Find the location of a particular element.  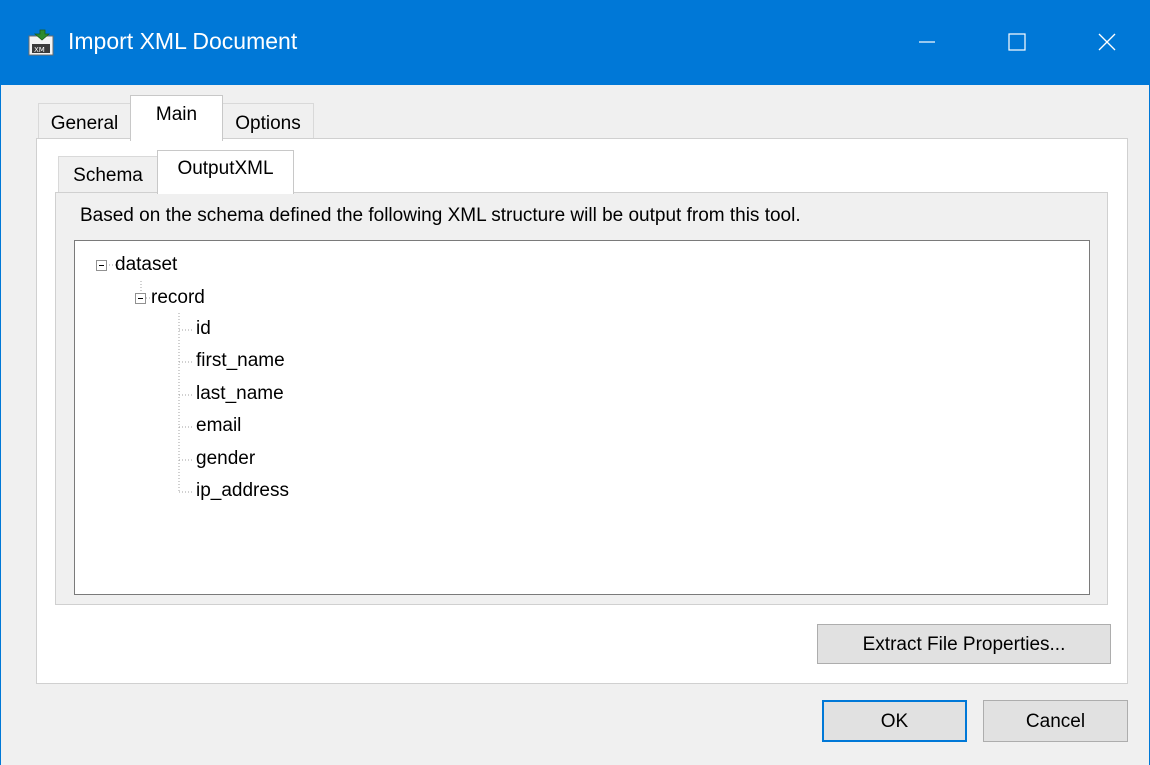

tab-outputxml-label: OutputXML is located at coordinates (225, 168).